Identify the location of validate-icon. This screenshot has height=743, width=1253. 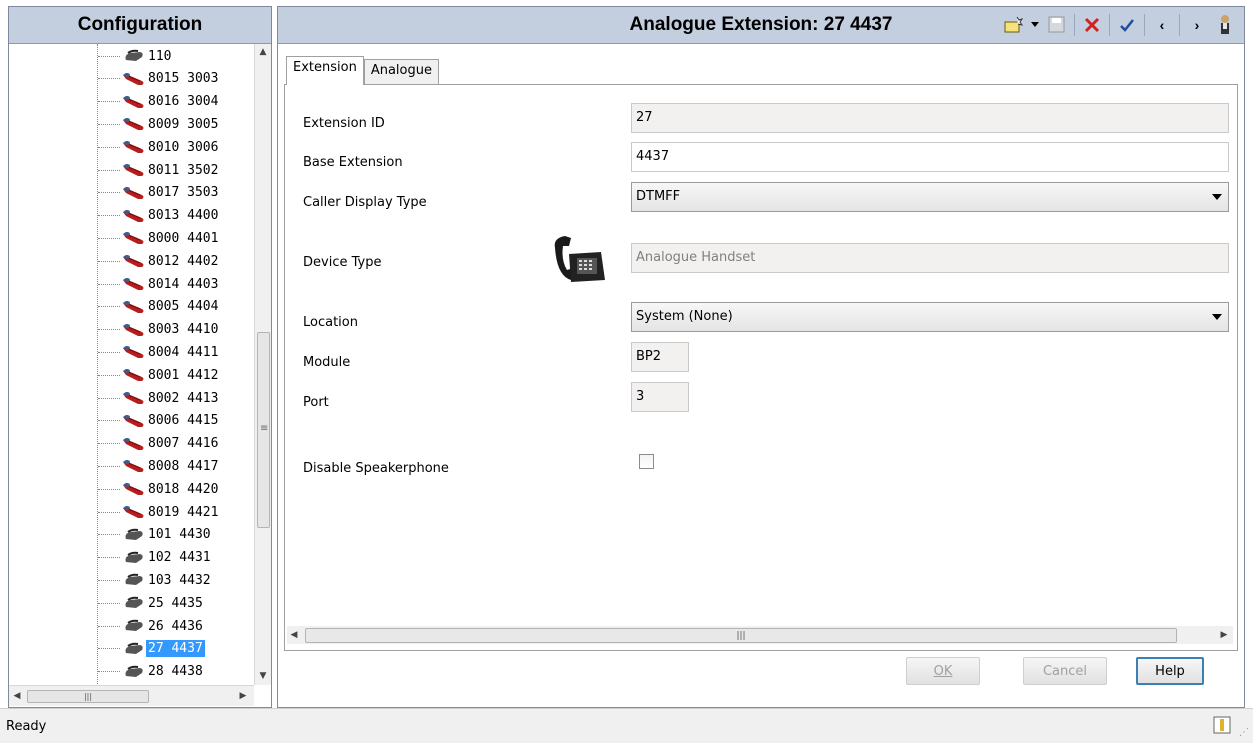
(1127, 25).